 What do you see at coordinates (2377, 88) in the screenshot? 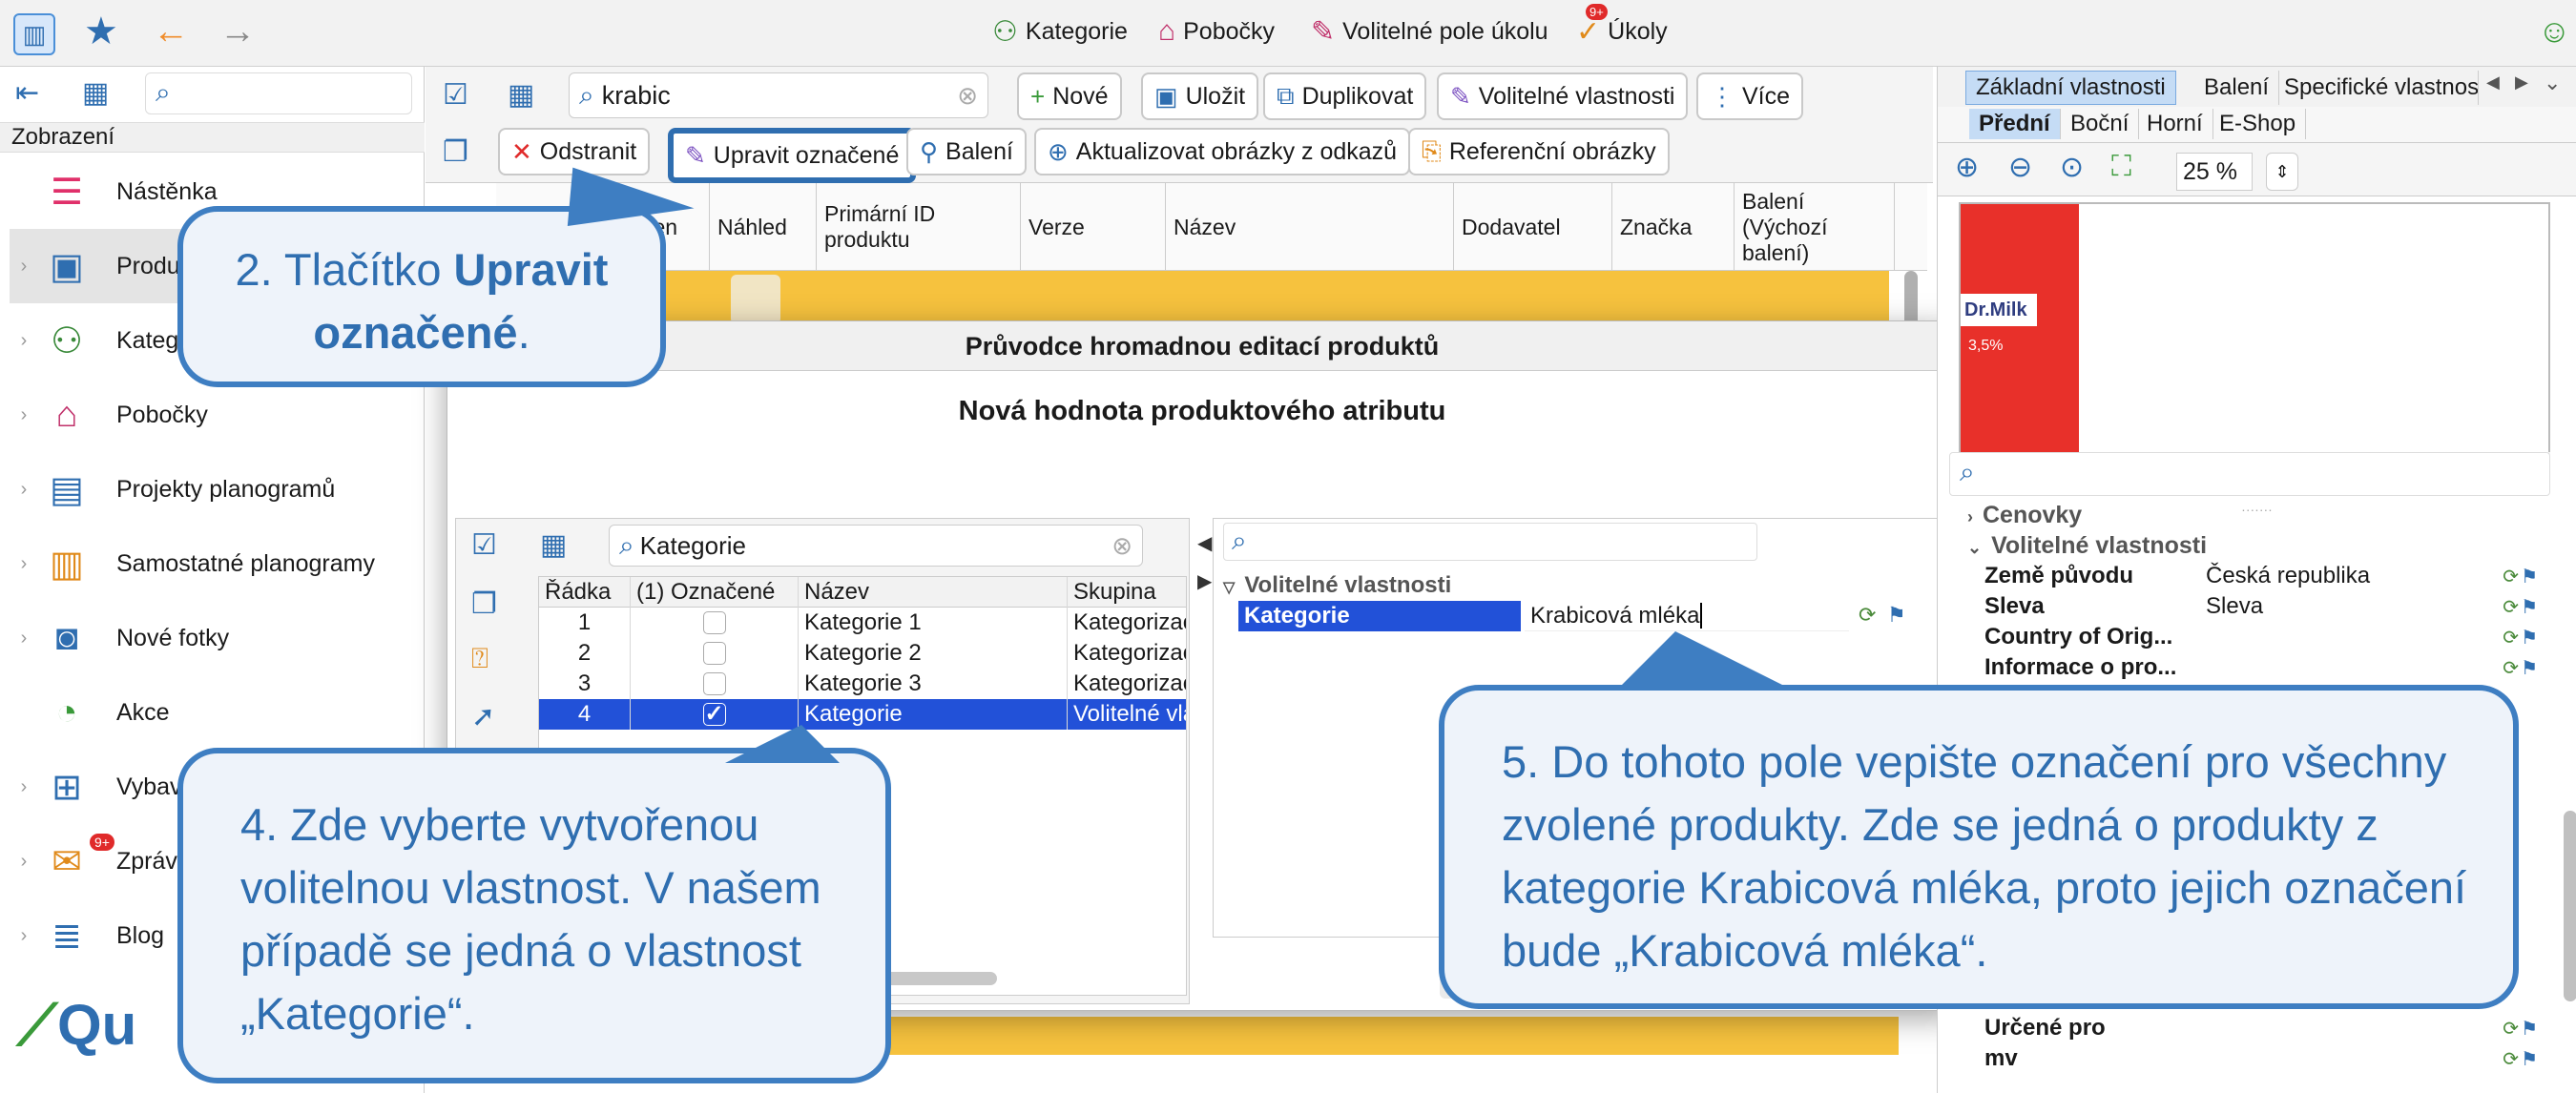
I see `right-tab-3: Specifické vlastnosti` at bounding box center [2377, 88].